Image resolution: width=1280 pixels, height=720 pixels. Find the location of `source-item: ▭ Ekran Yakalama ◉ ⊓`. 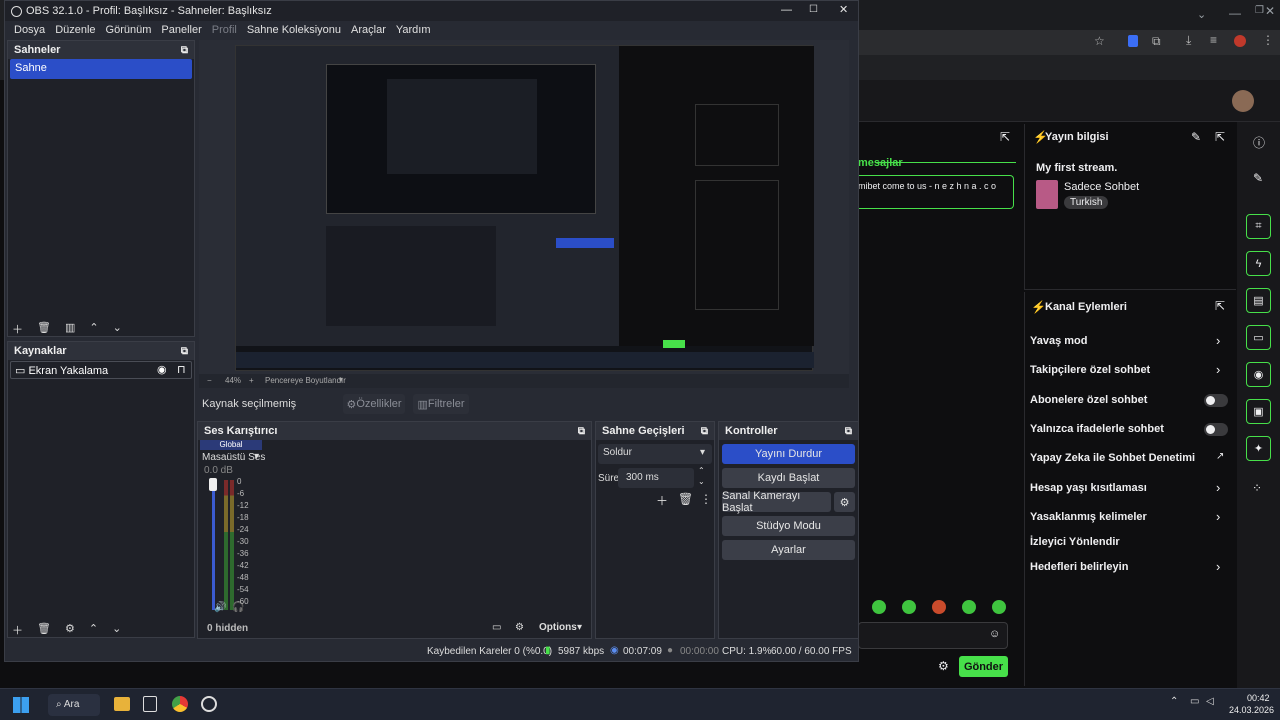

source-item: ▭ Ekran Yakalama ◉ ⊓ is located at coordinates (101, 370).